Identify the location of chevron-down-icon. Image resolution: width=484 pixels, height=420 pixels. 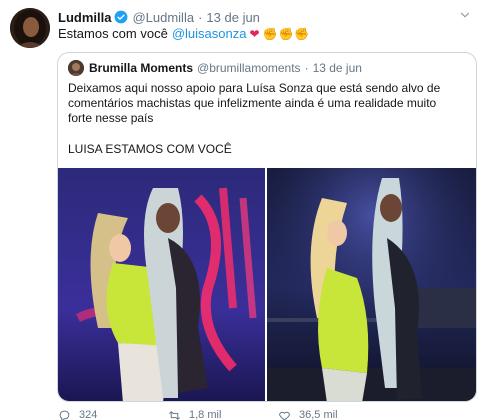
(465, 15).